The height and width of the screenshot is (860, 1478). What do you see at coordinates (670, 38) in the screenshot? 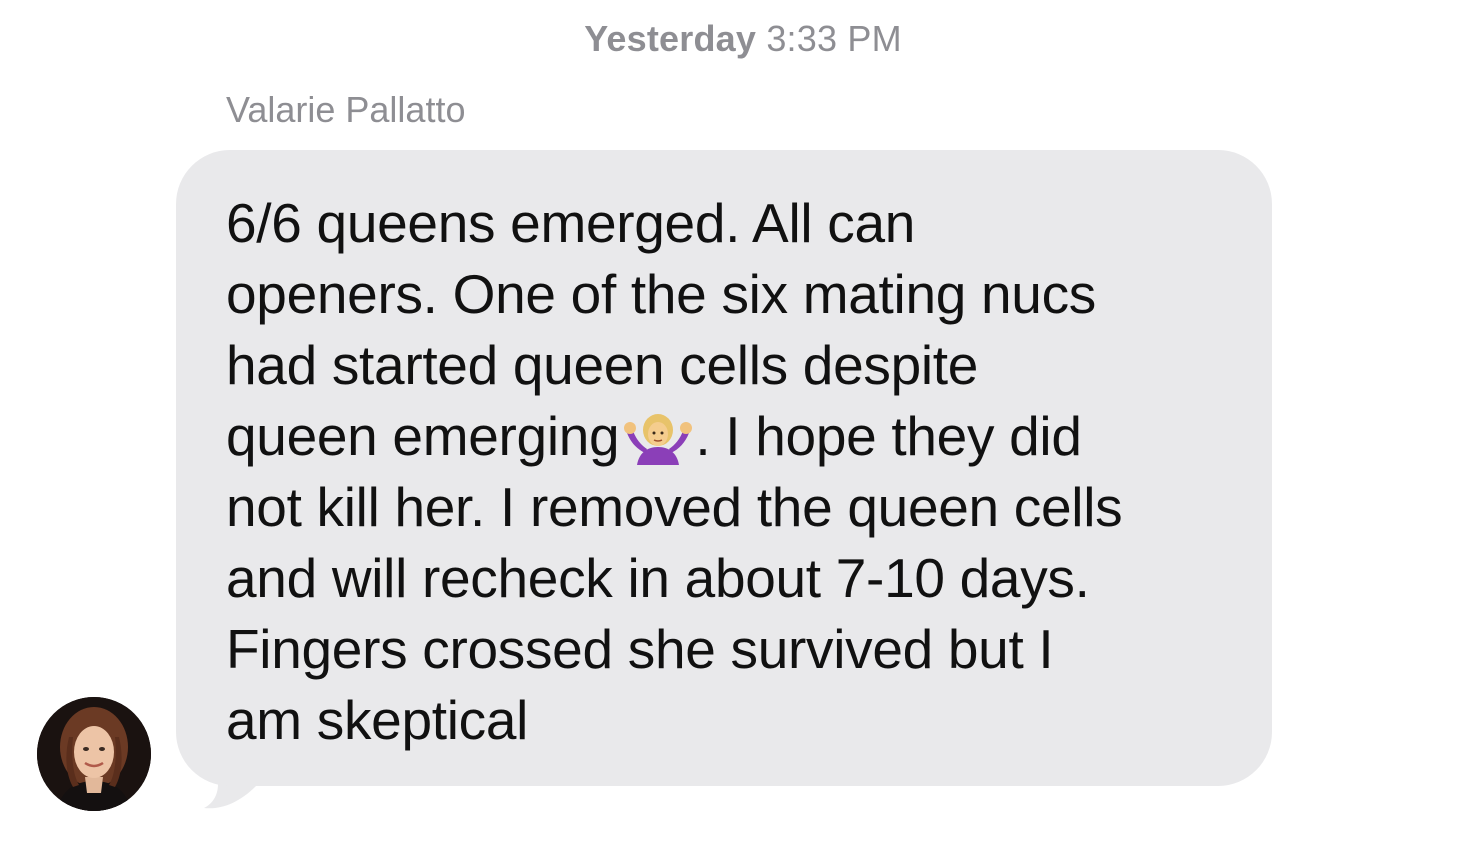
I see `timestamp-day: Yesterday` at bounding box center [670, 38].